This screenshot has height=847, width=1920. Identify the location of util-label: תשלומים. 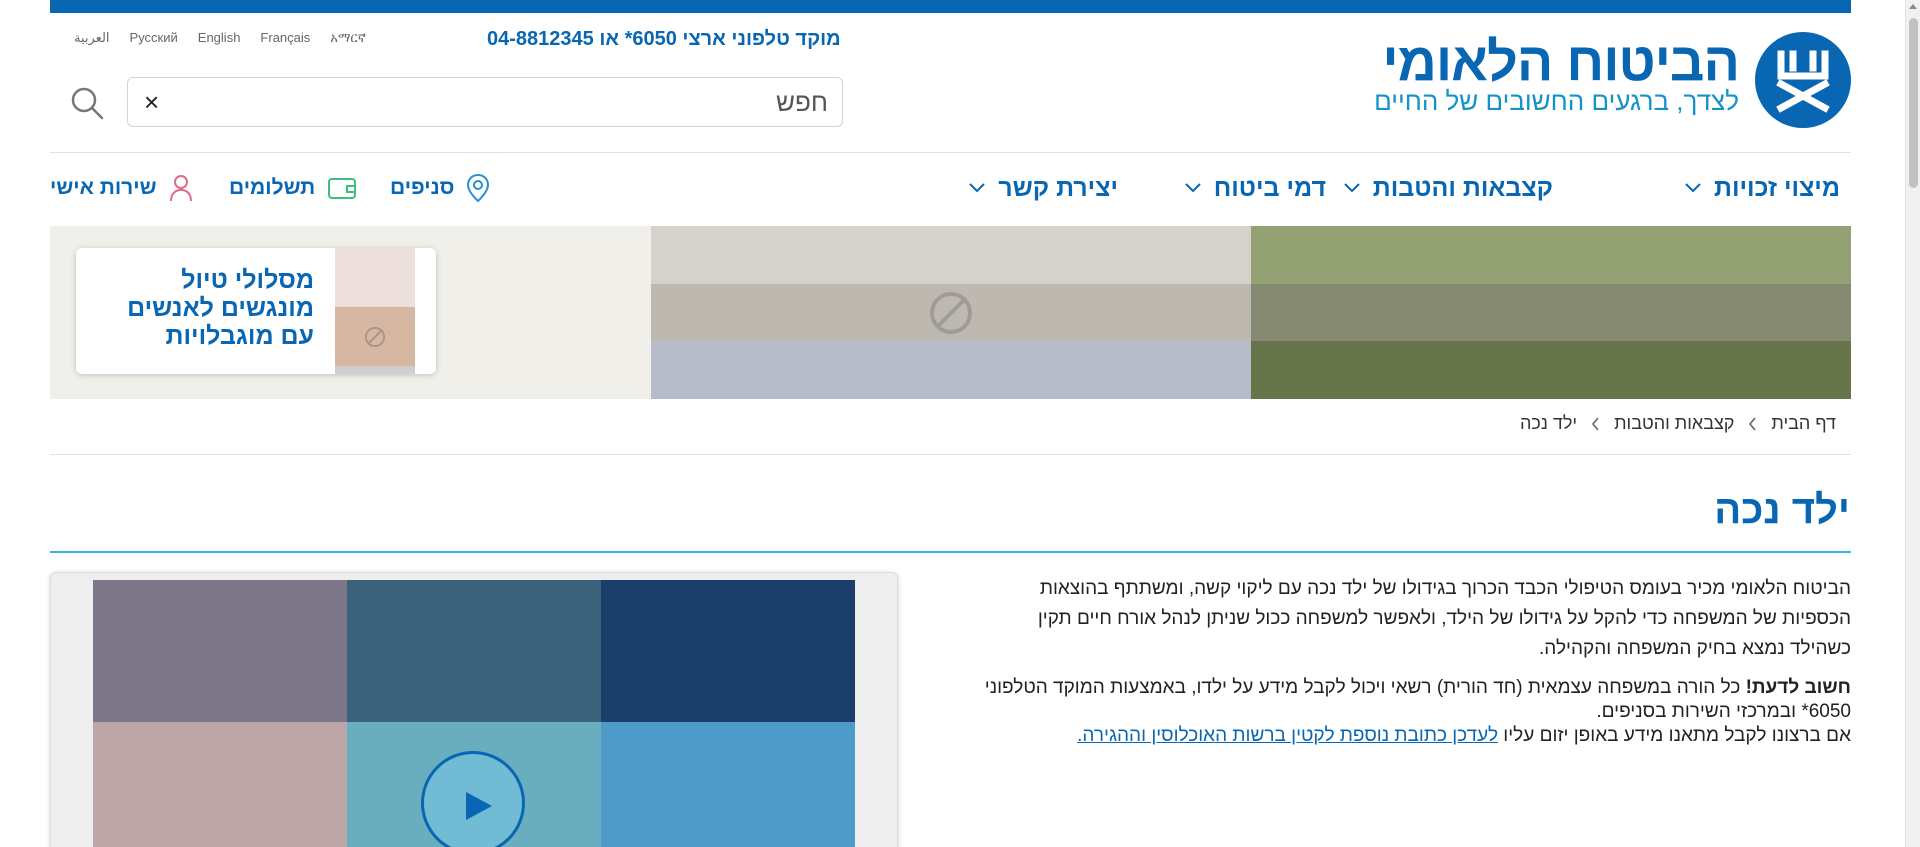
(272, 187).